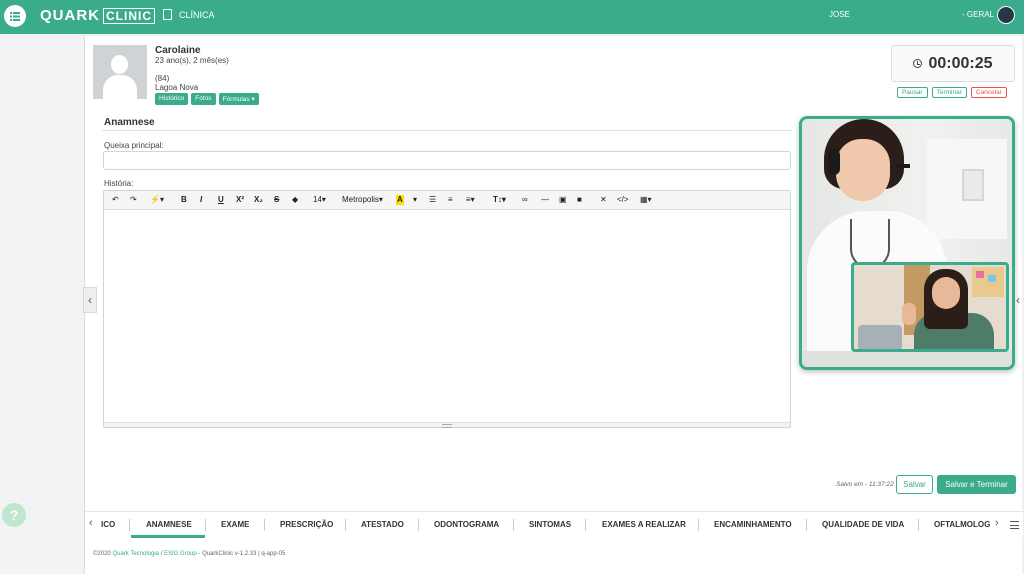  Describe the element at coordinates (134, 145) in the screenshot. I see `complaint-label: Queixa principal:` at that location.